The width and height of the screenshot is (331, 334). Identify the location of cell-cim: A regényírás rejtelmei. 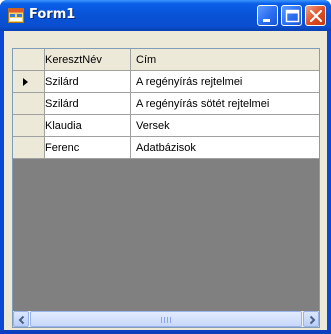
(225, 82).